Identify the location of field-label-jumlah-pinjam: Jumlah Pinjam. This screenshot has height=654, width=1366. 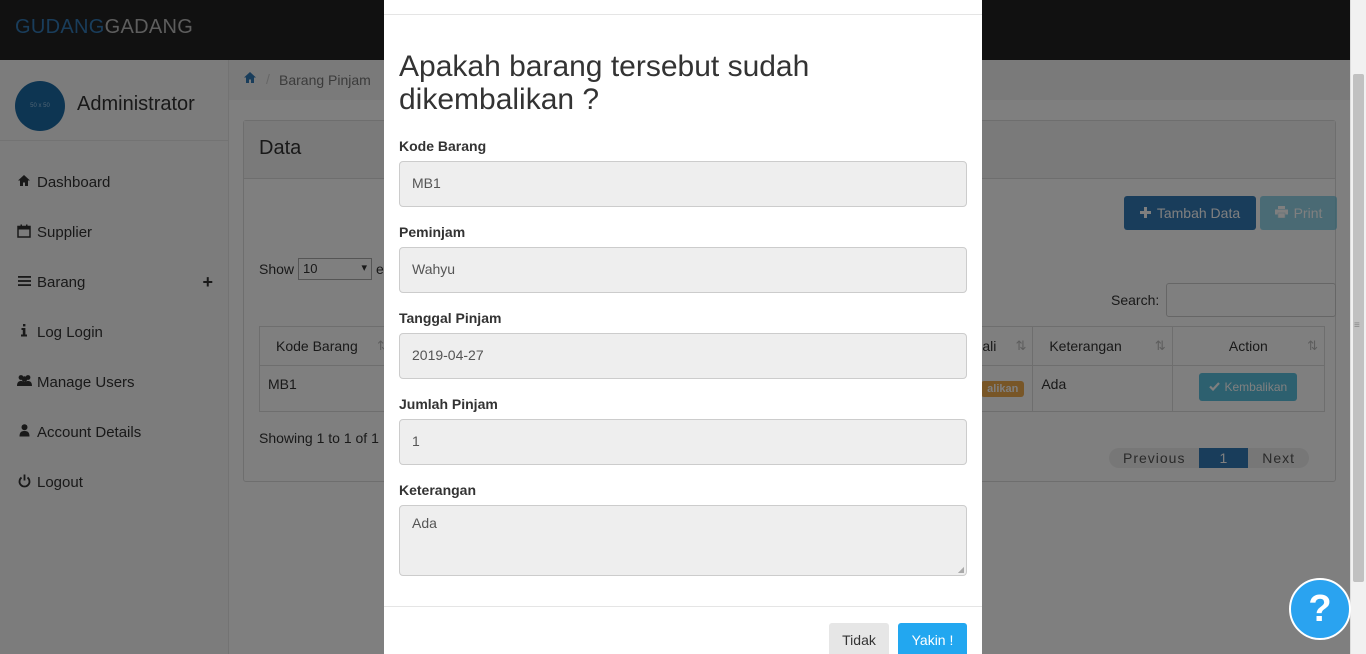
(448, 404).